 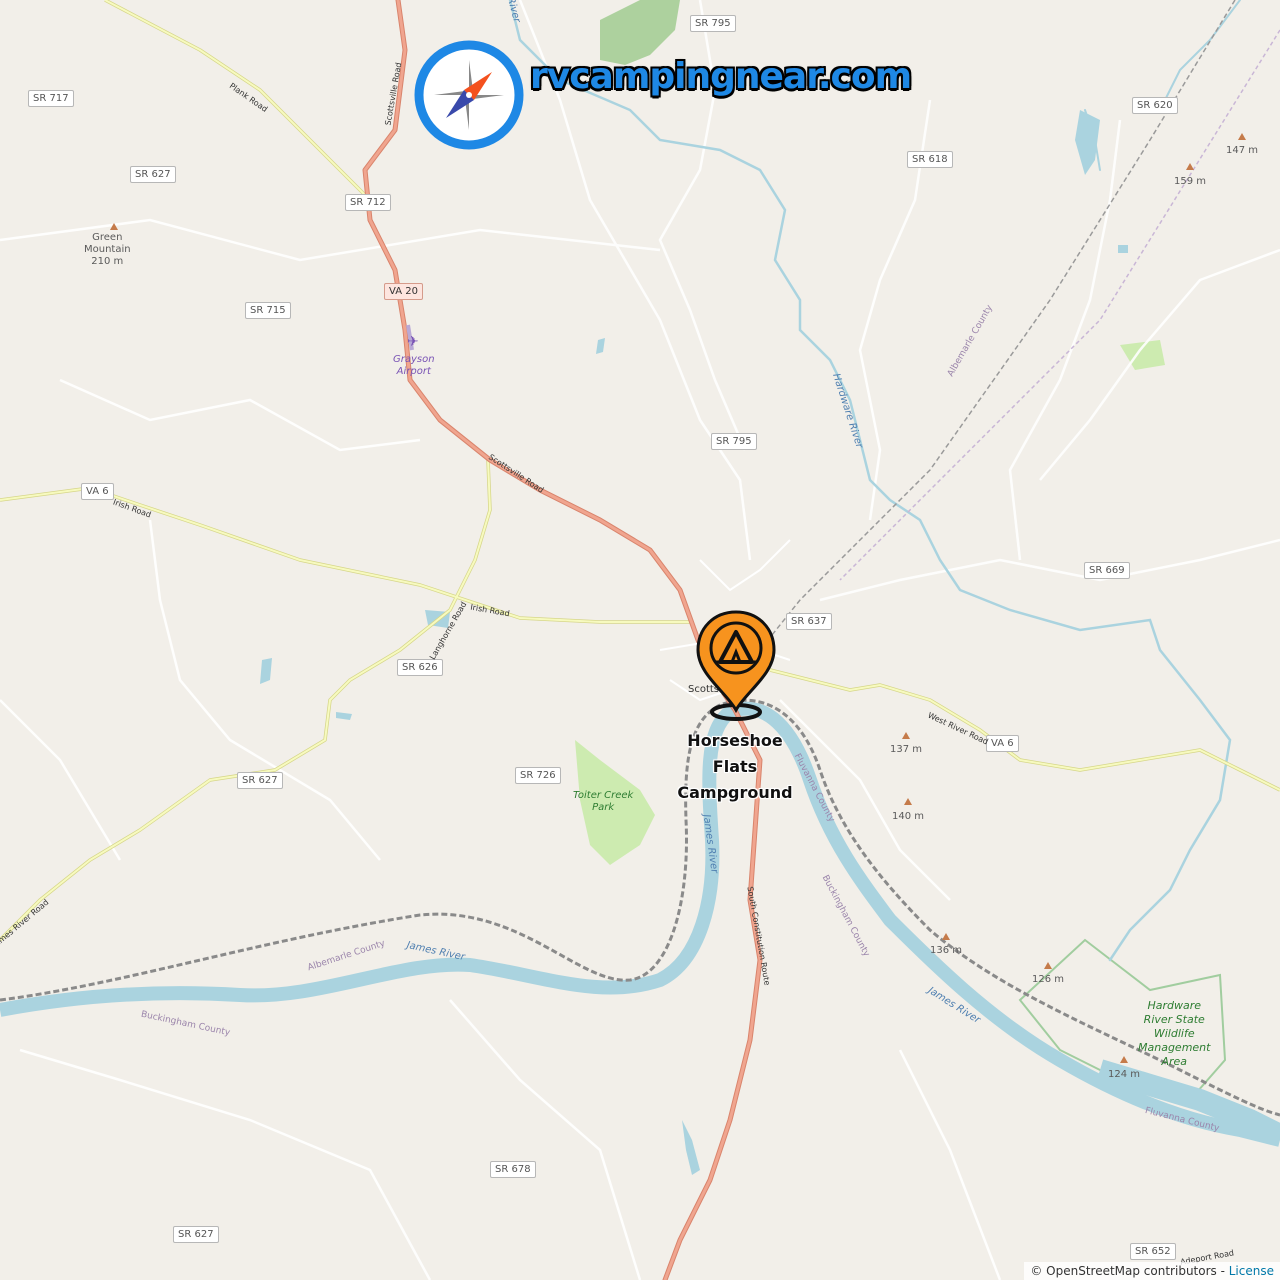 I want to click on road-shield-sr620: SR 620, so click(x=1155, y=105).